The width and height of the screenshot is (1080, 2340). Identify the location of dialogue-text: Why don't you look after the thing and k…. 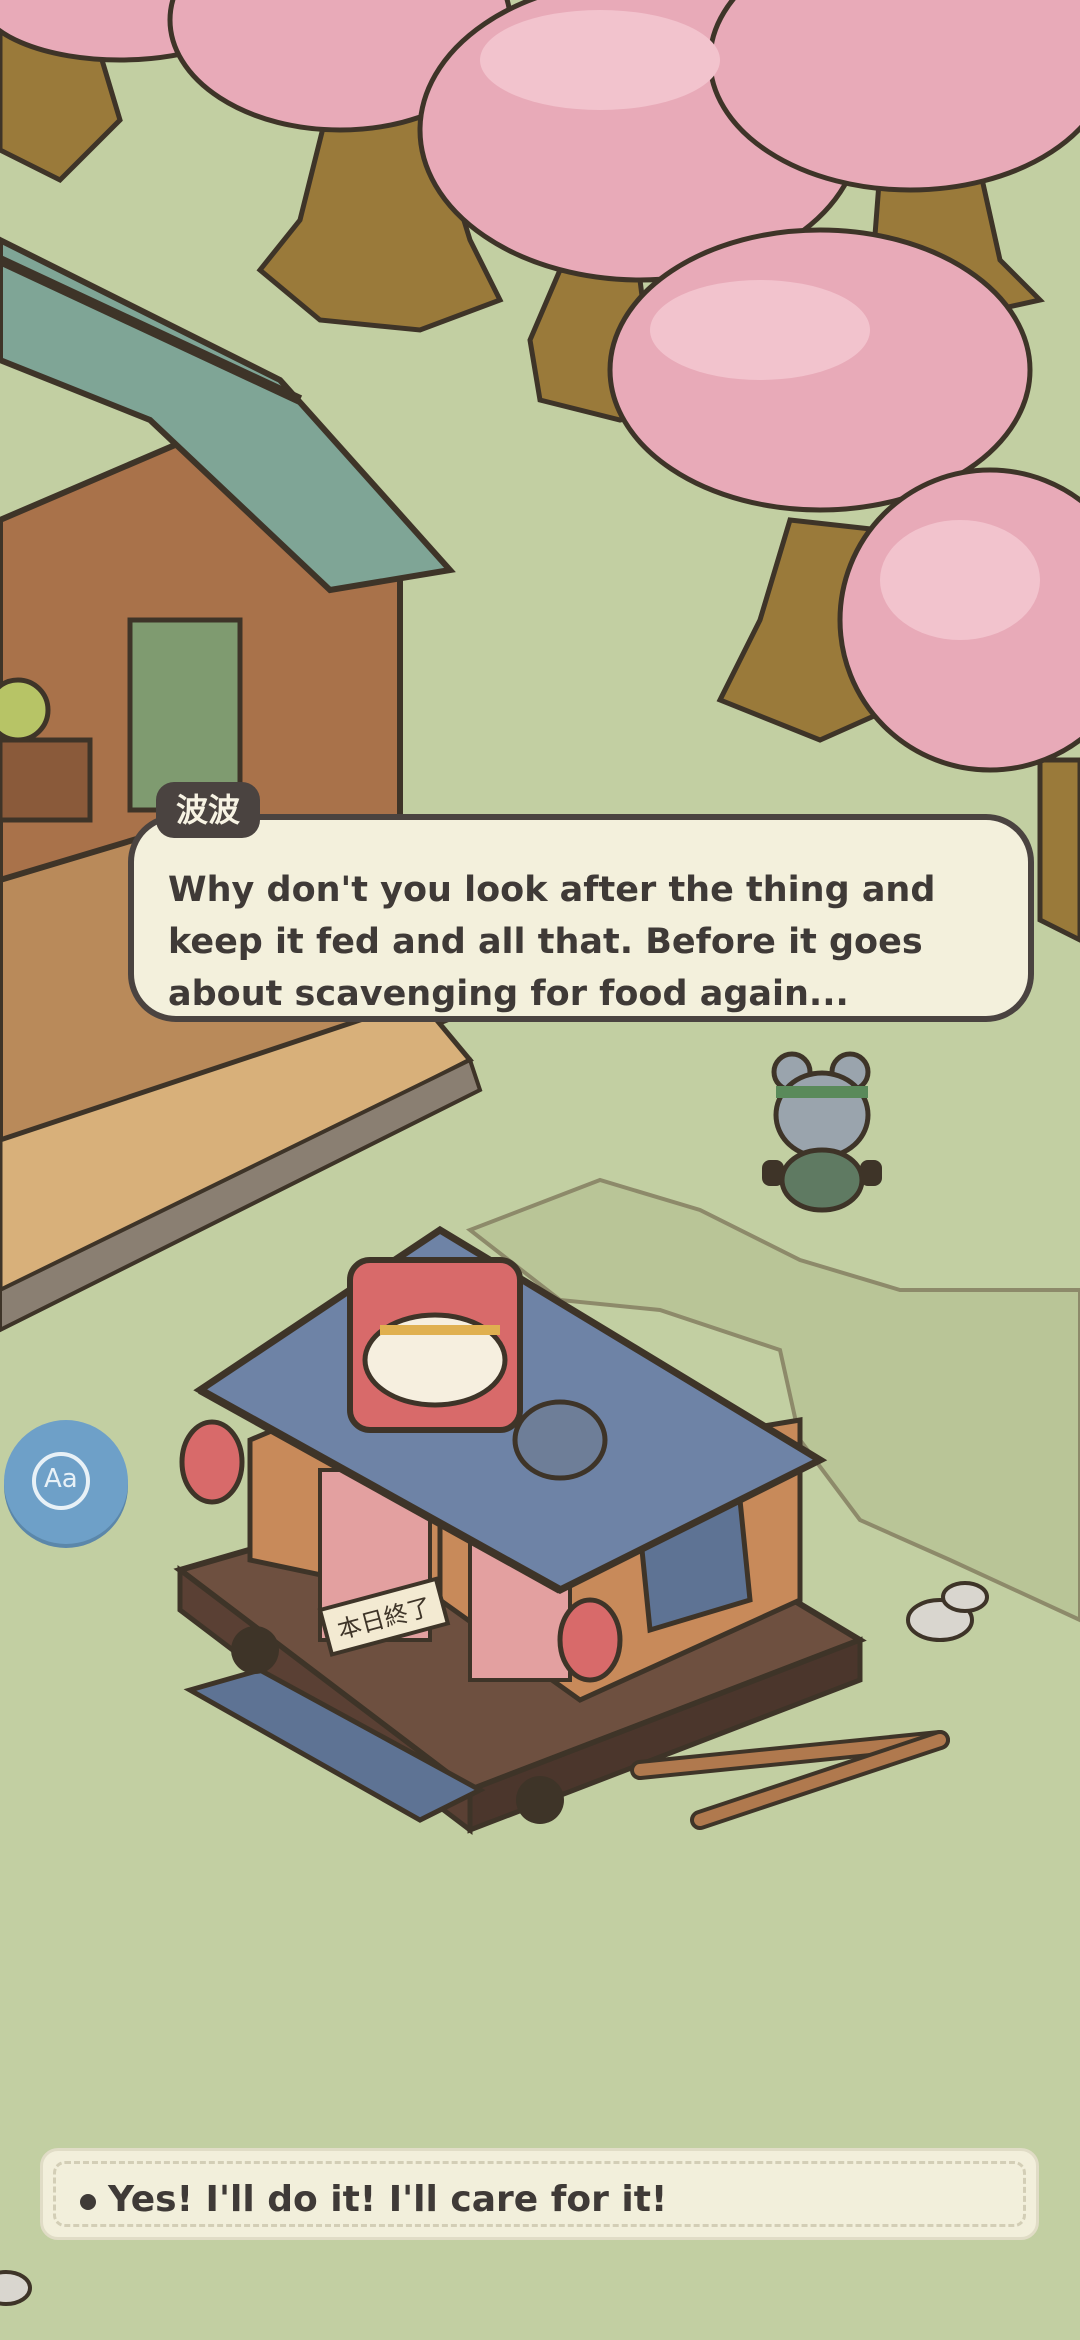
(552, 942).